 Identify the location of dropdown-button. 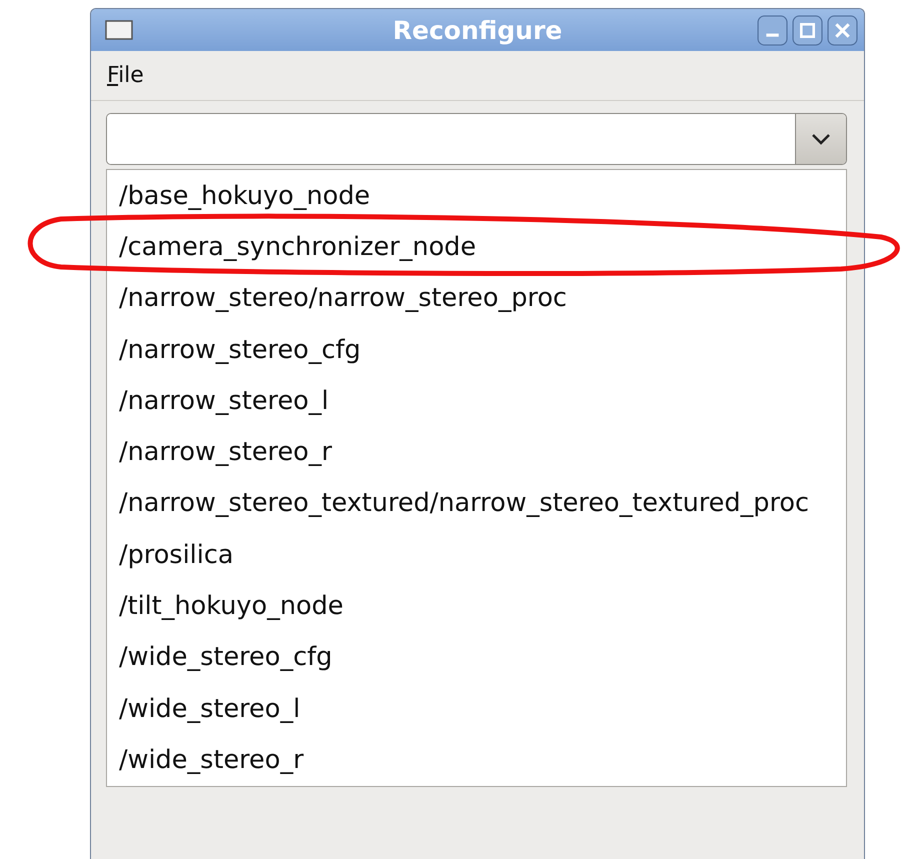
(820, 139).